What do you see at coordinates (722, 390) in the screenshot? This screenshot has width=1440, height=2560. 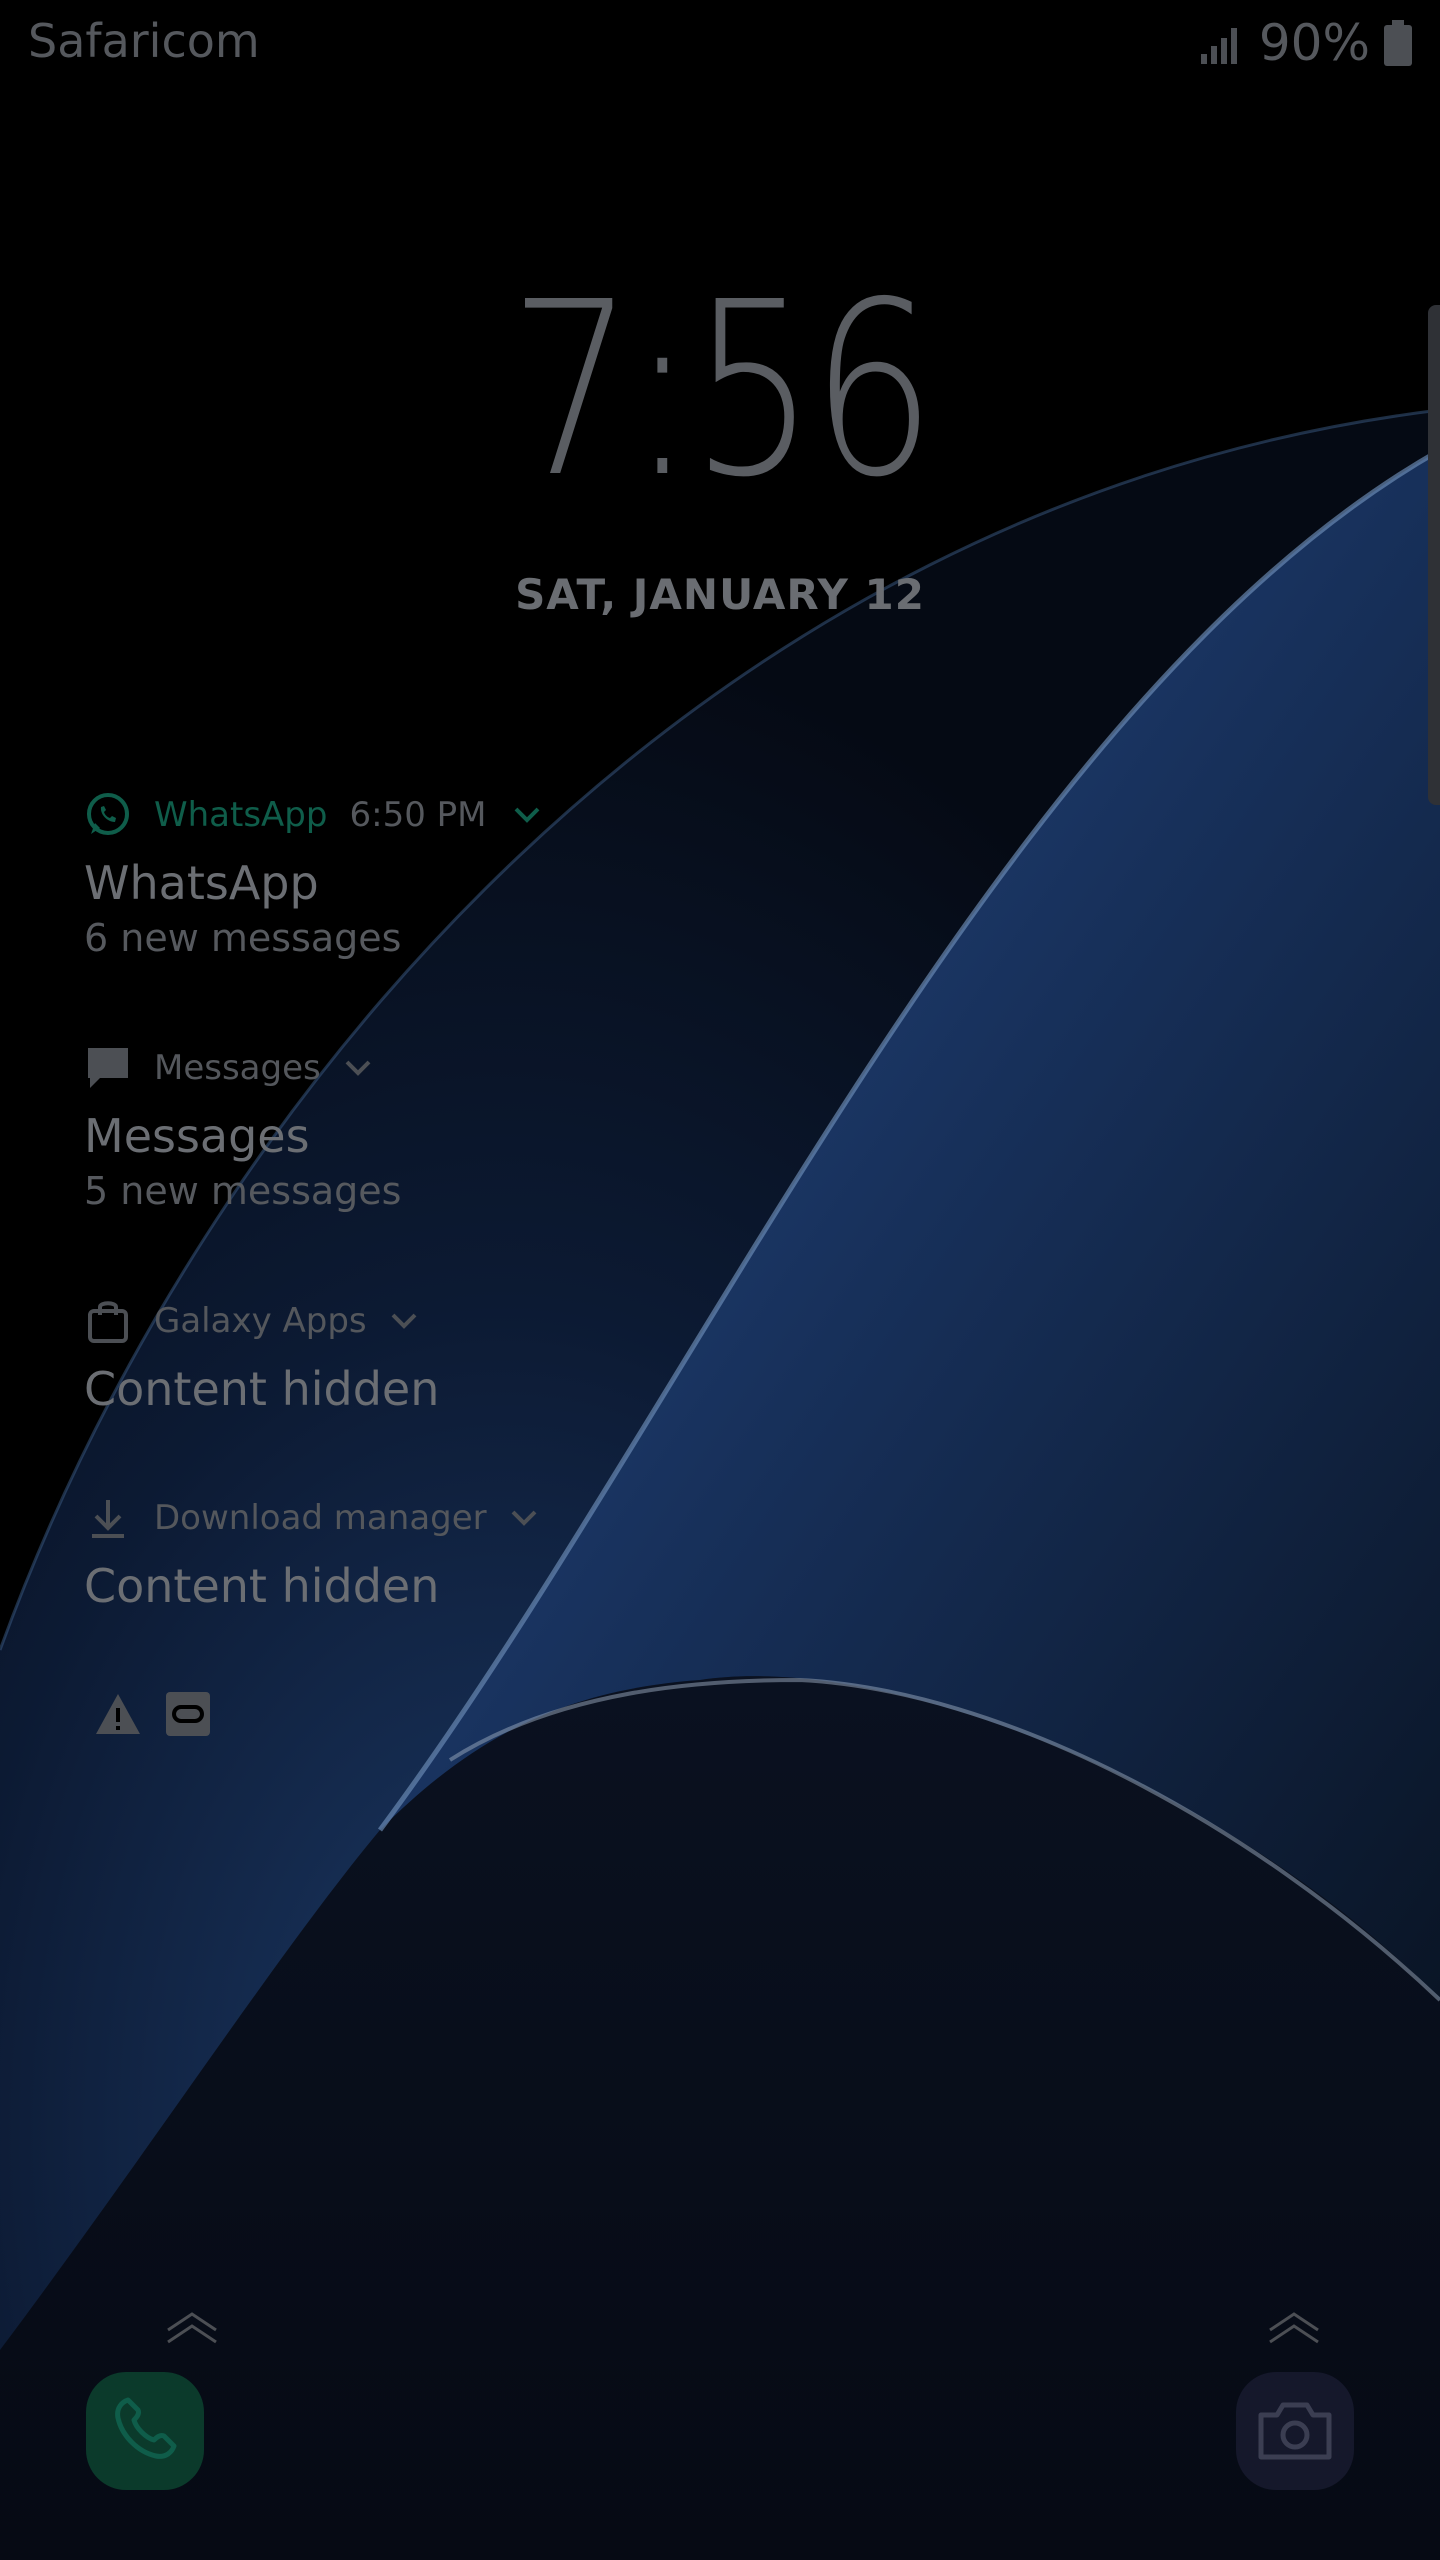 I see `clock: 7:56` at bounding box center [722, 390].